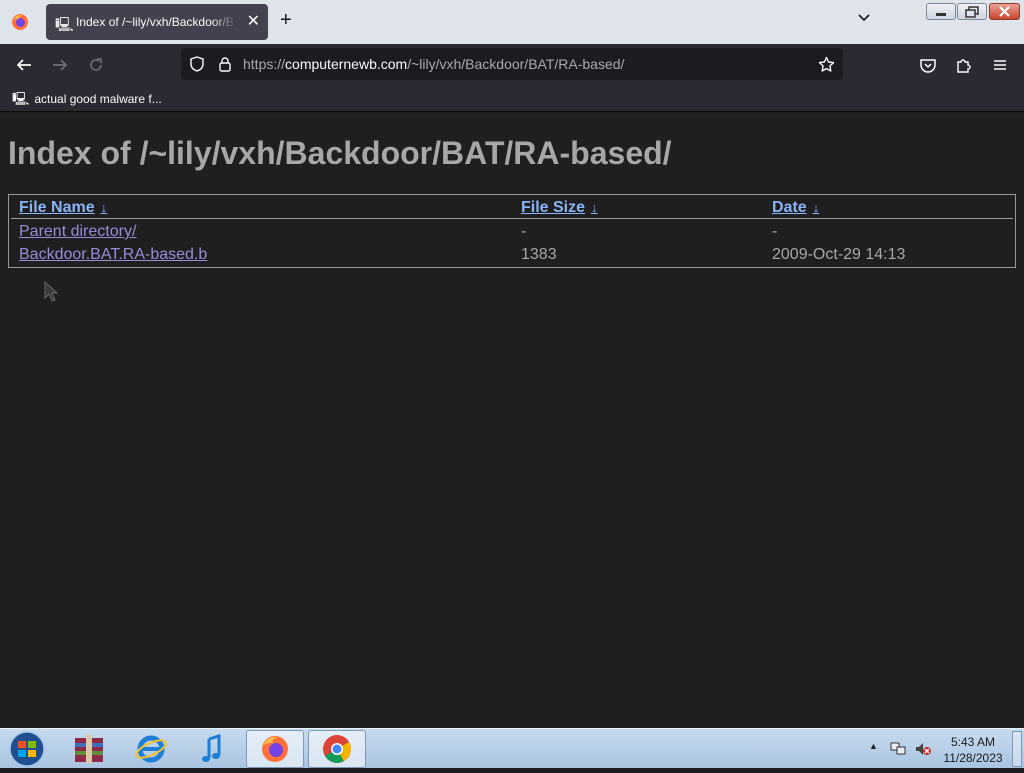 The width and height of the screenshot is (1024, 773). What do you see at coordinates (225, 64) in the screenshot?
I see `lock-icon` at bounding box center [225, 64].